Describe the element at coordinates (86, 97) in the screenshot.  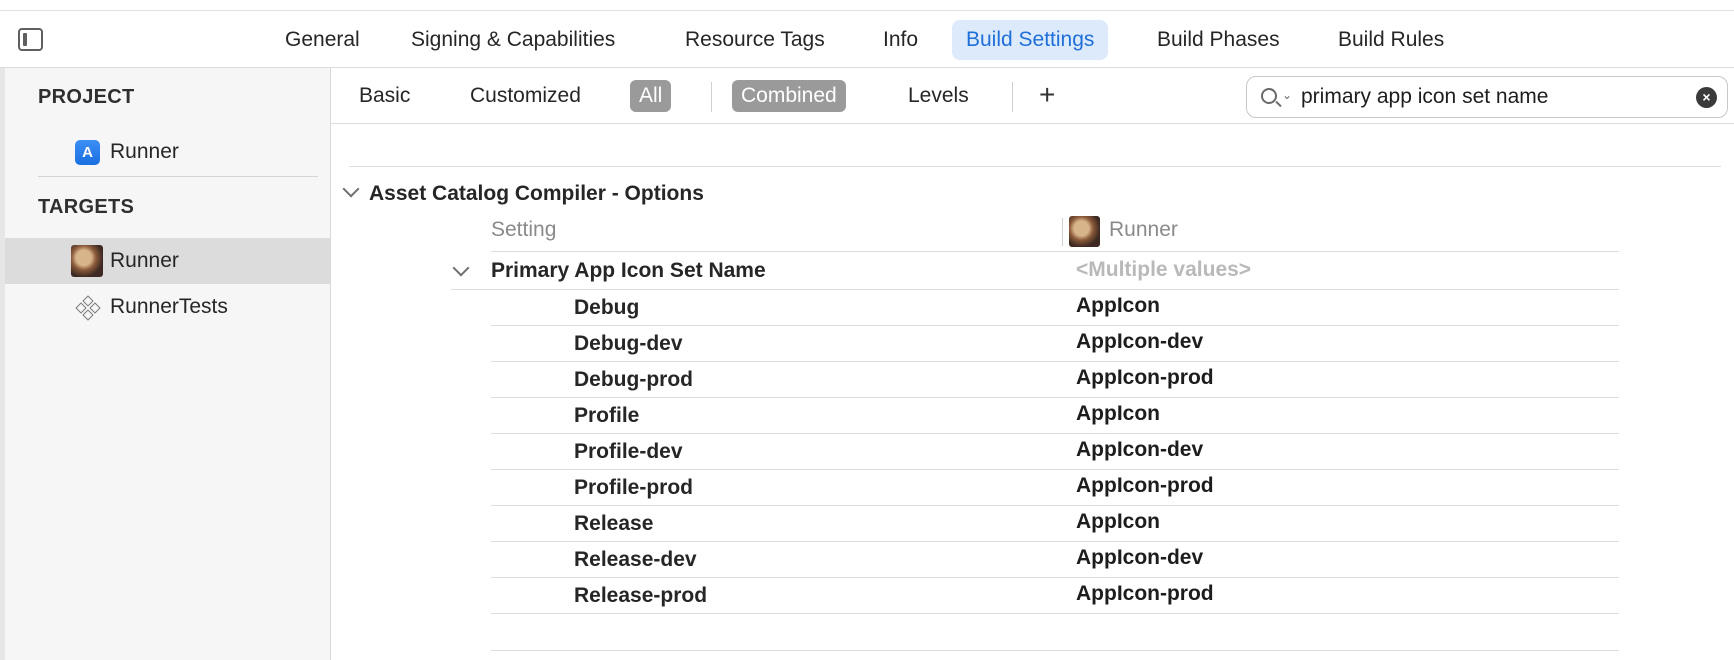
I see `project-section-header: PROJECT` at that location.